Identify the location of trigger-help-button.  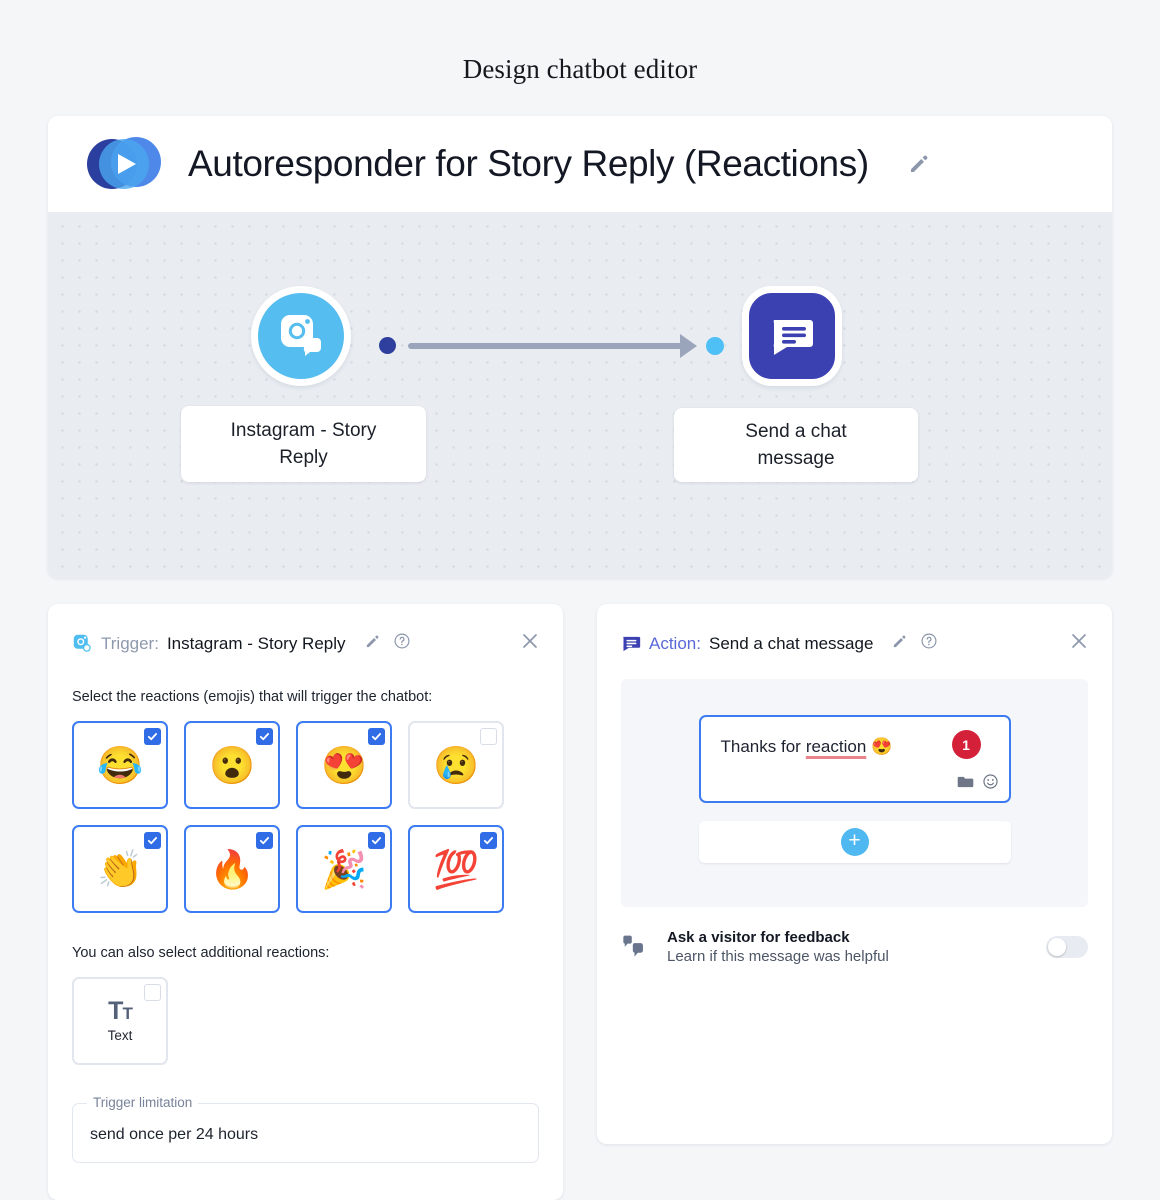
(402, 643).